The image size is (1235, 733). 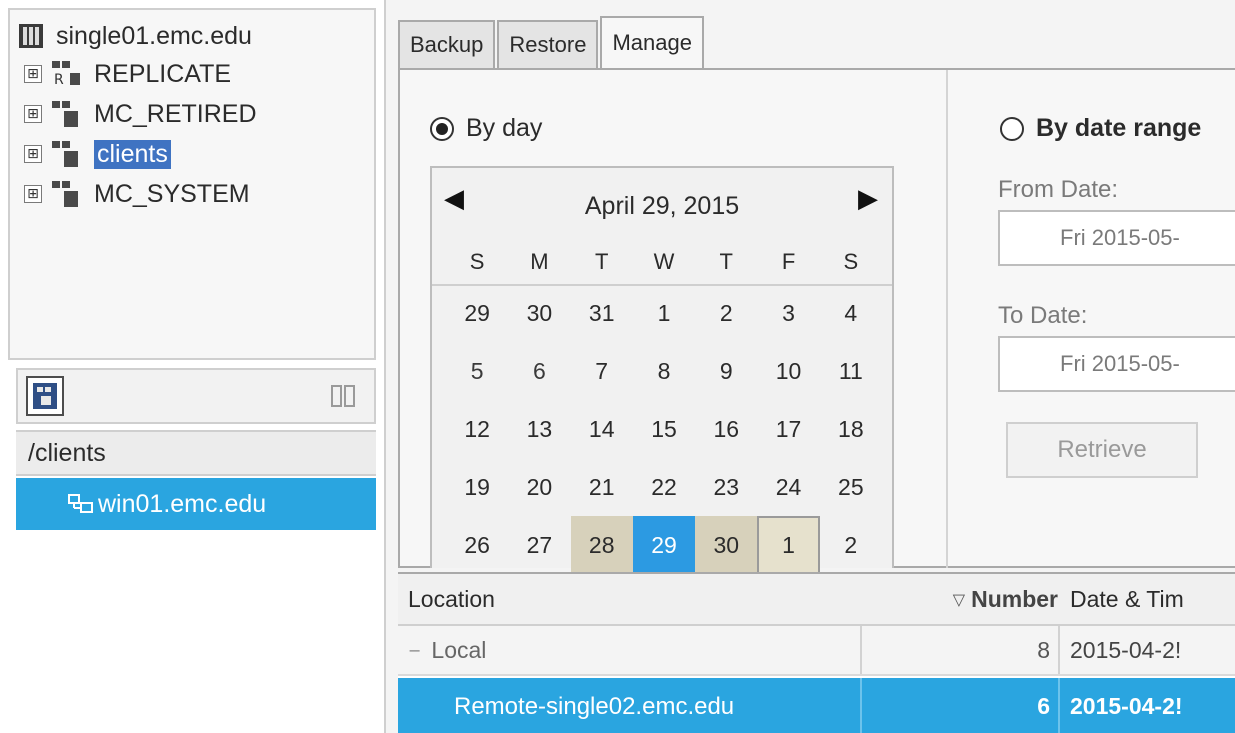 I want to click on calendar-day: 9, so click(x=726, y=371).